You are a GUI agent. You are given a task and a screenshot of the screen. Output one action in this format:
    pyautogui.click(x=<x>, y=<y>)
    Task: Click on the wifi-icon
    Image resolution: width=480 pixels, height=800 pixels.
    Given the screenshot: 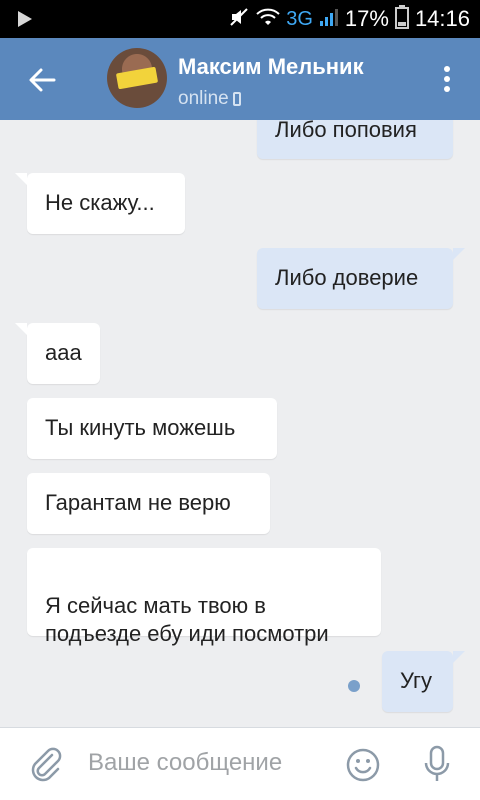 What is the action you would take?
    pyautogui.click(x=268, y=19)
    